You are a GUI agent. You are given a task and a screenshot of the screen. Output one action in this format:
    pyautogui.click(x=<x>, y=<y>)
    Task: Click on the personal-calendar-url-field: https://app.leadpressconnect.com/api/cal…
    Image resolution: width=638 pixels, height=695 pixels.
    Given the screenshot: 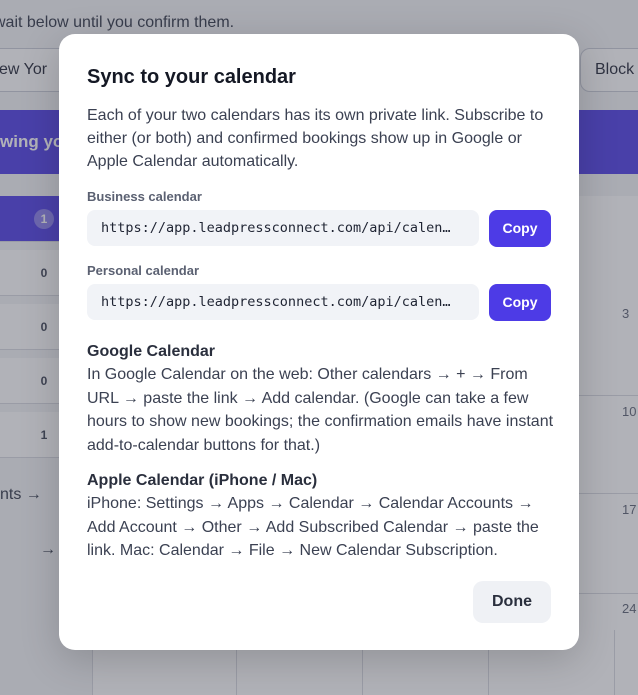 What is the action you would take?
    pyautogui.click(x=283, y=302)
    